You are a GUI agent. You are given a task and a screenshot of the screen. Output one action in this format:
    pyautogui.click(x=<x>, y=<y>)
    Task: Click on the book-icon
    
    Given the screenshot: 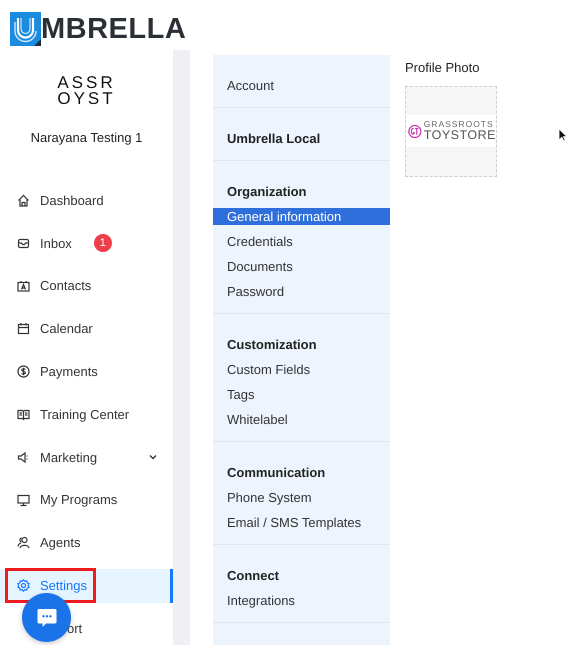 What is the action you would take?
    pyautogui.click(x=23, y=414)
    